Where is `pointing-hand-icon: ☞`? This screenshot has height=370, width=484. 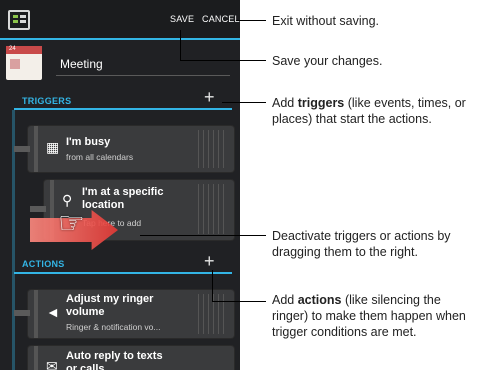
pointing-hand-icon: ☞ is located at coordinates (71, 223).